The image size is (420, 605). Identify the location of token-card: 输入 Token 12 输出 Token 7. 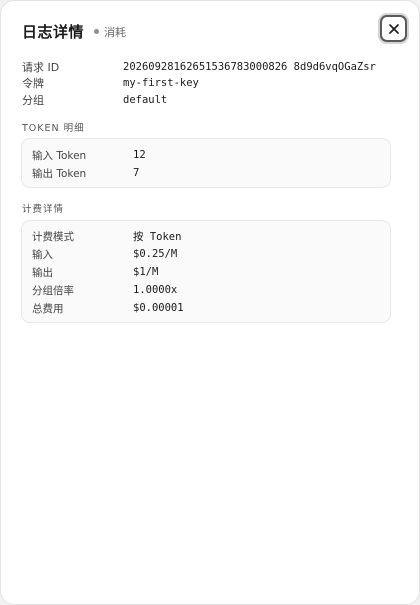
(206, 163).